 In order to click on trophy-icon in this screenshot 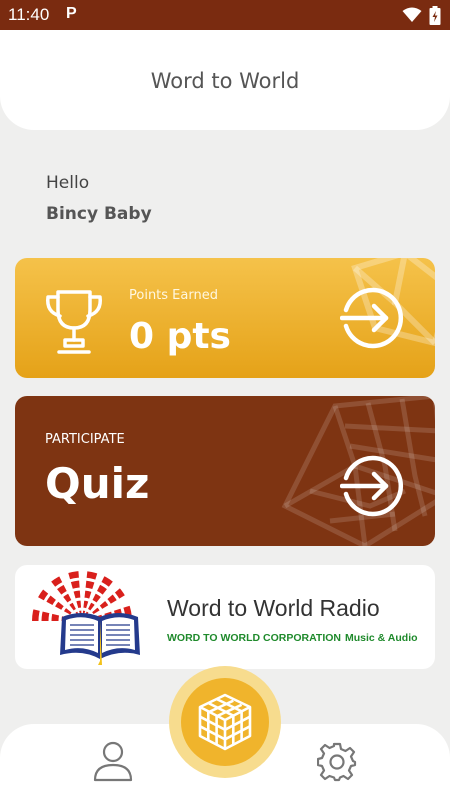, I will do `click(74, 322)`.